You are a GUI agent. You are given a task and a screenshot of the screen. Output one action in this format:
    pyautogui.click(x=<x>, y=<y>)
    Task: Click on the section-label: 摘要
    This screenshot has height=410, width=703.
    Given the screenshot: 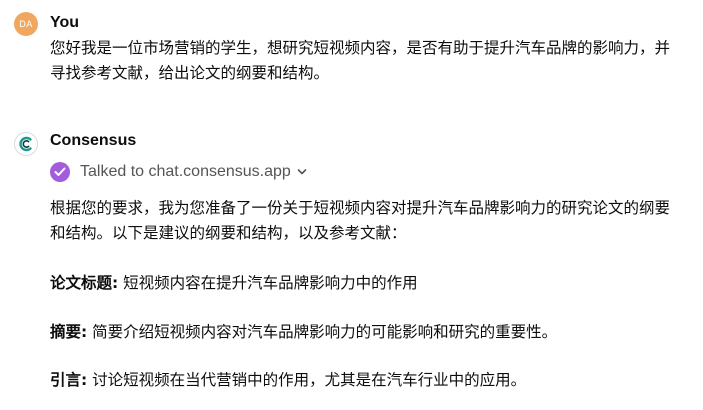 What is the action you would take?
    pyautogui.click(x=66, y=332)
    